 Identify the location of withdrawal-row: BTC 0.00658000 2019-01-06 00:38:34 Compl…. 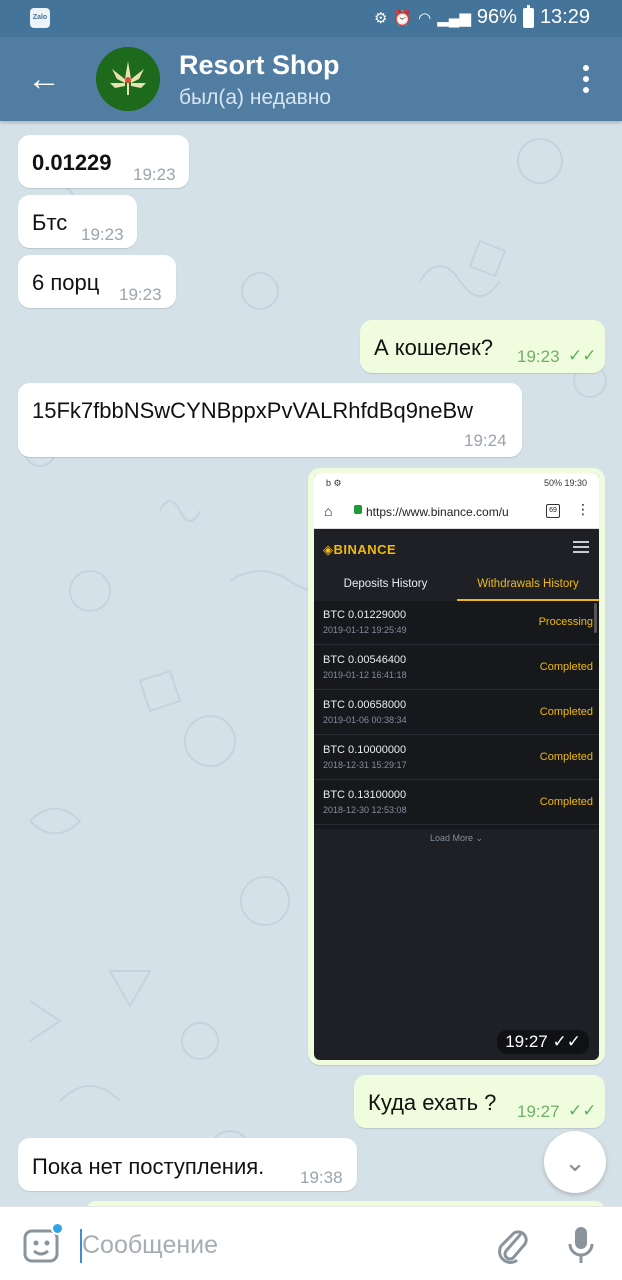
(456, 713).